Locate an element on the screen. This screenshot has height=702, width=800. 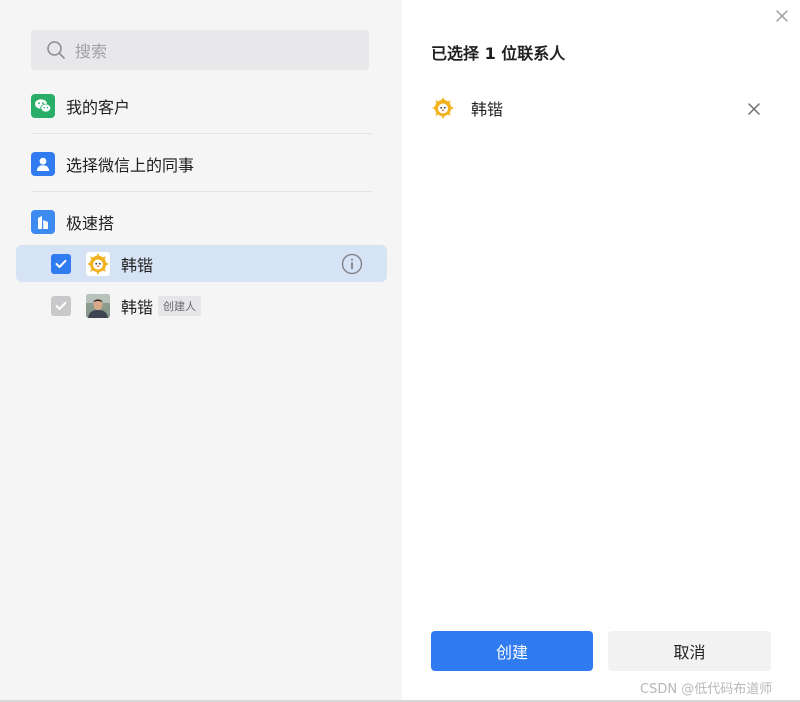
member-row: 韩锴 创建人 is located at coordinates (201, 305).